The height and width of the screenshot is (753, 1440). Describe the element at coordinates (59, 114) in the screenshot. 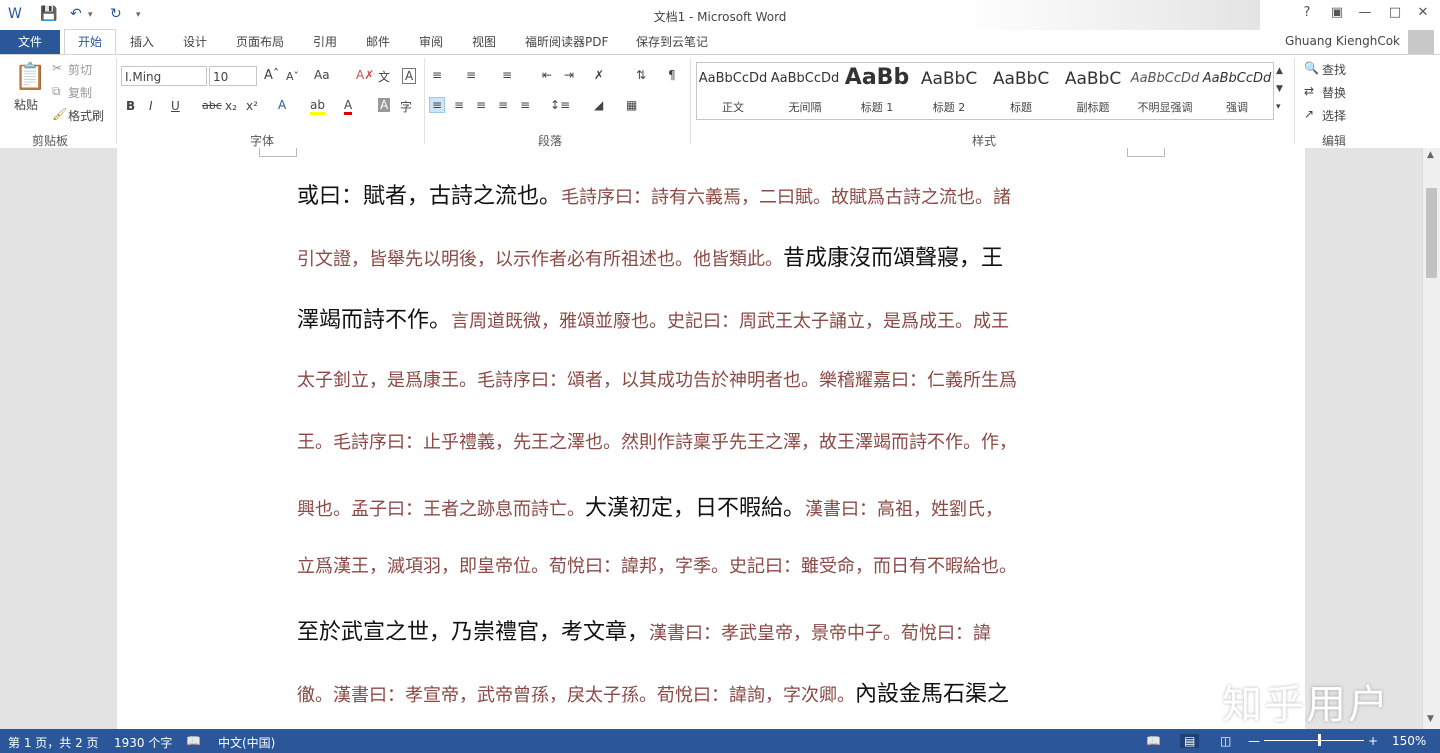

I see `format-painter-icon: 🖌` at that location.